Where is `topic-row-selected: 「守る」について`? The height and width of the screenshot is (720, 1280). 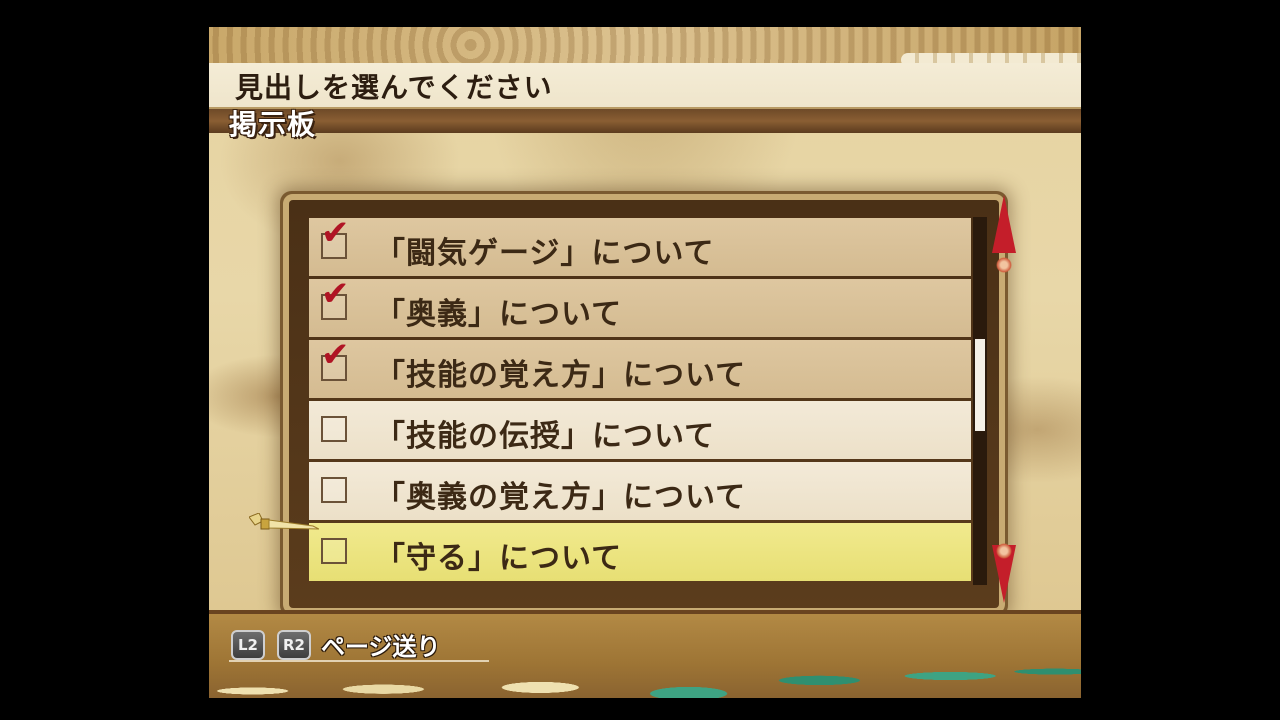 topic-row-selected: 「守る」について is located at coordinates (640, 552).